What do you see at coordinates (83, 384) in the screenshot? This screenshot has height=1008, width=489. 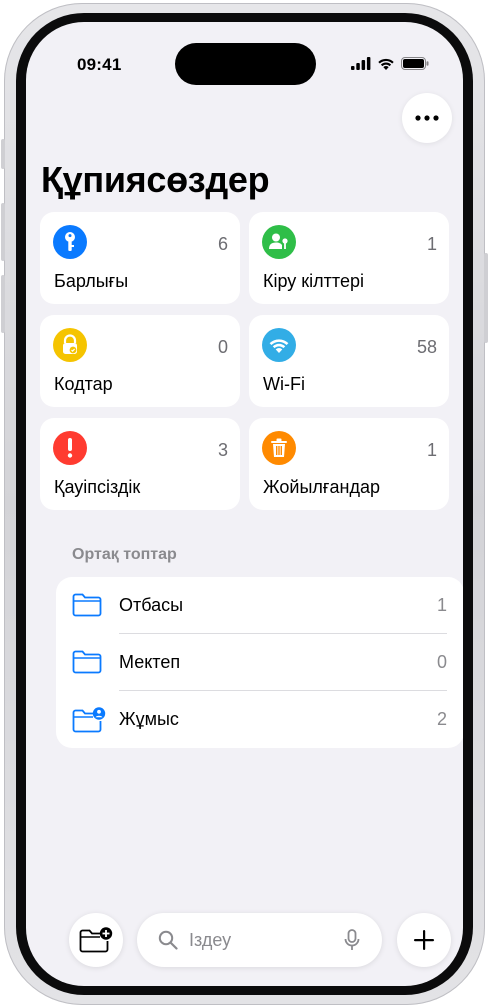 I see `tile-label: Кодтар` at bounding box center [83, 384].